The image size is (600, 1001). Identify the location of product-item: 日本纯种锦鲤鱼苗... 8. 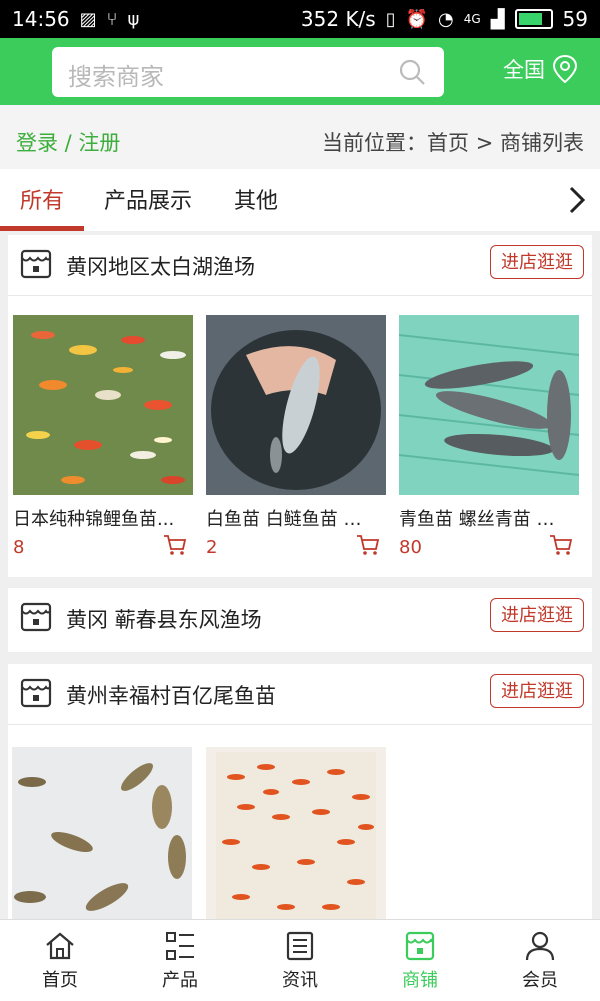
(103, 436).